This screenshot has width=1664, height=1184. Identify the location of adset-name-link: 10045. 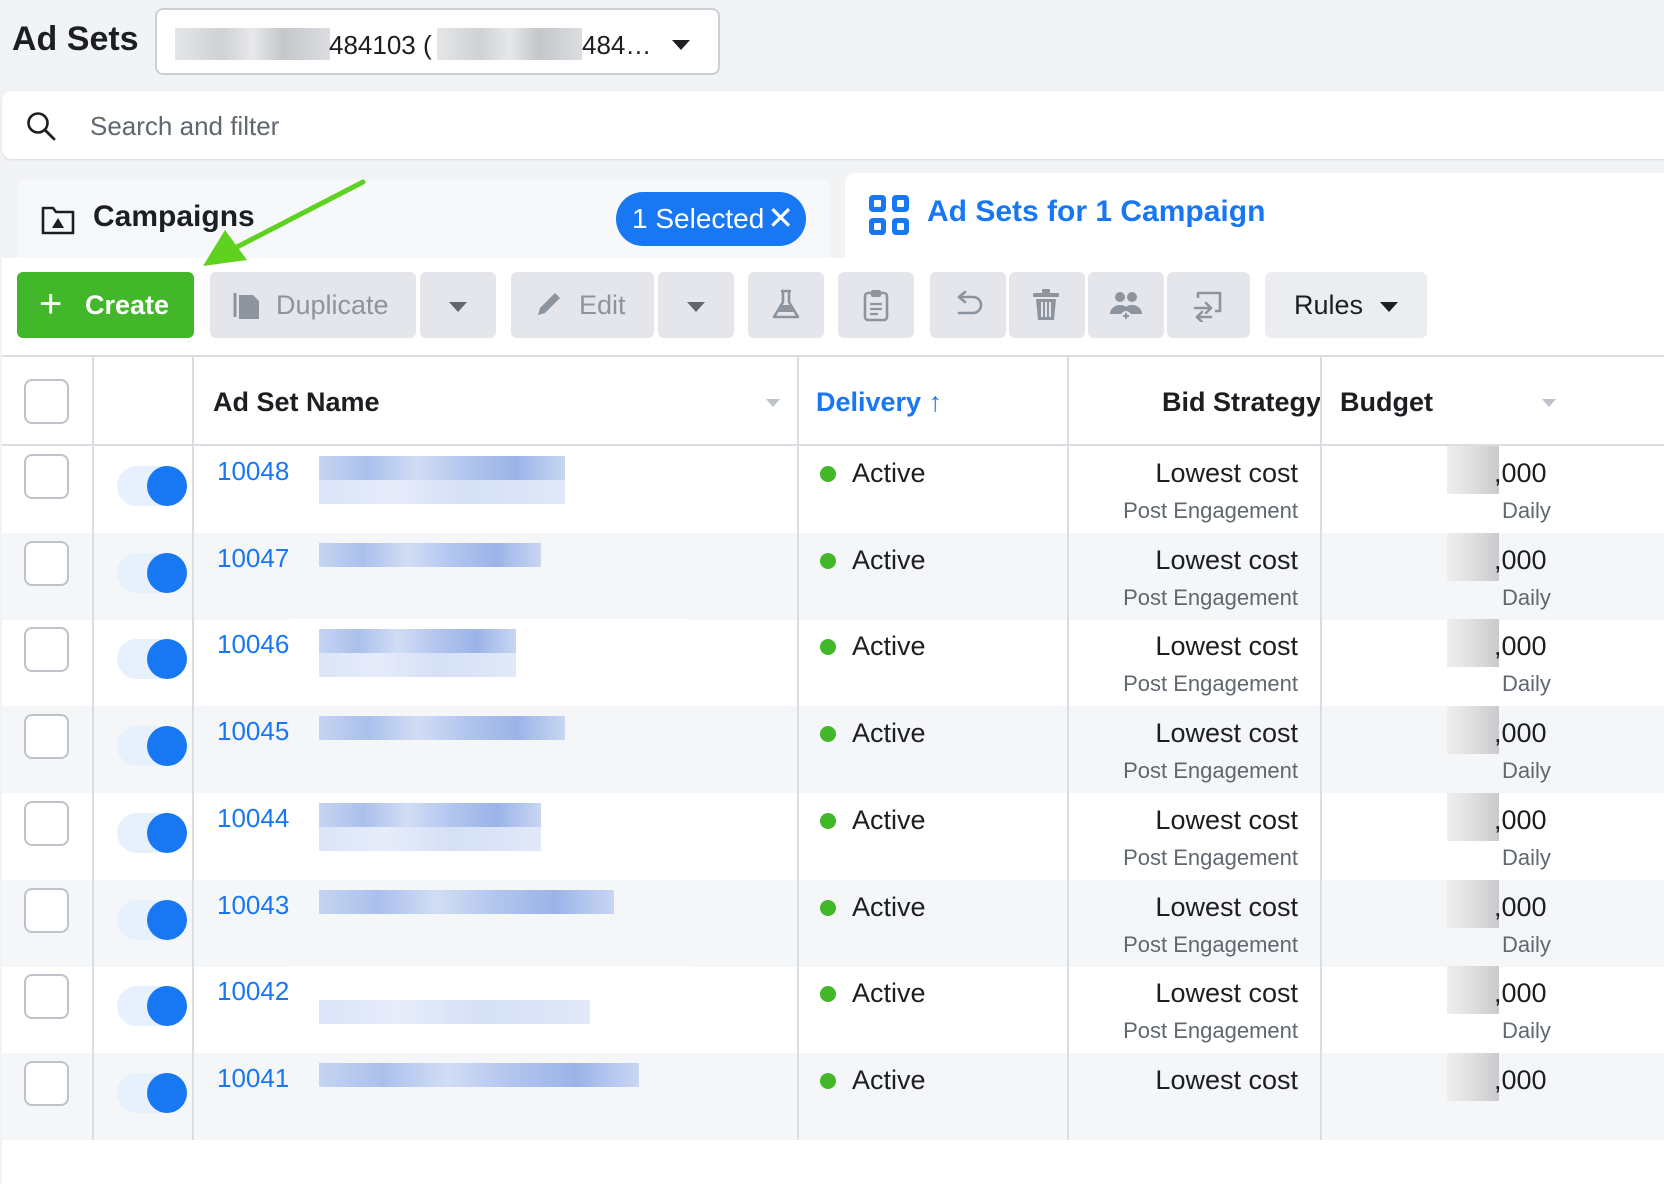
(253, 731).